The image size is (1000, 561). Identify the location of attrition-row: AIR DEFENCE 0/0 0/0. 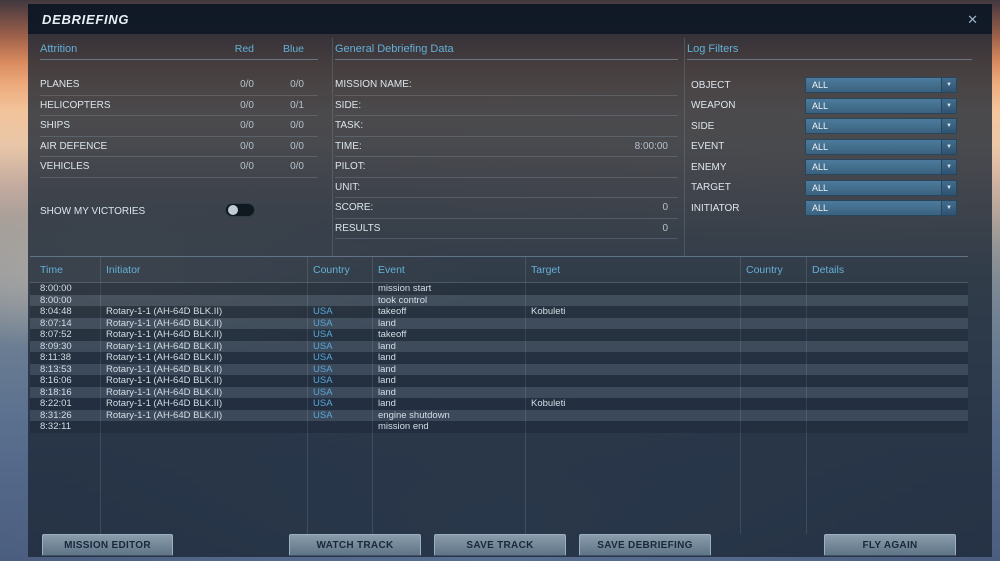
(179, 147).